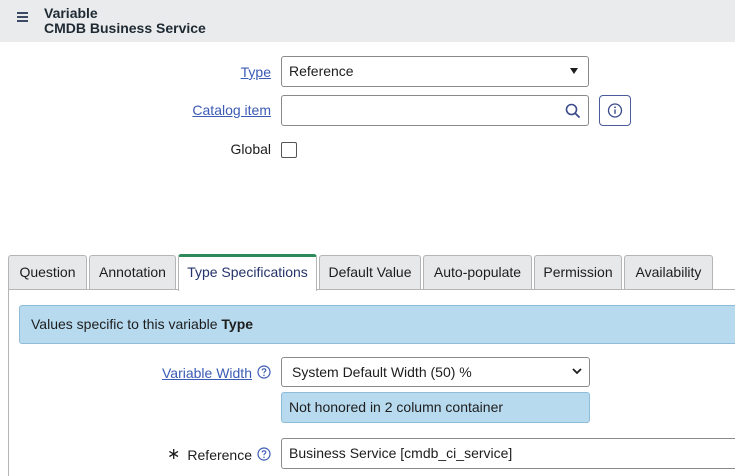 This screenshot has height=476, width=735. I want to click on banner-text: Values specific to this variable, so click(126, 324).